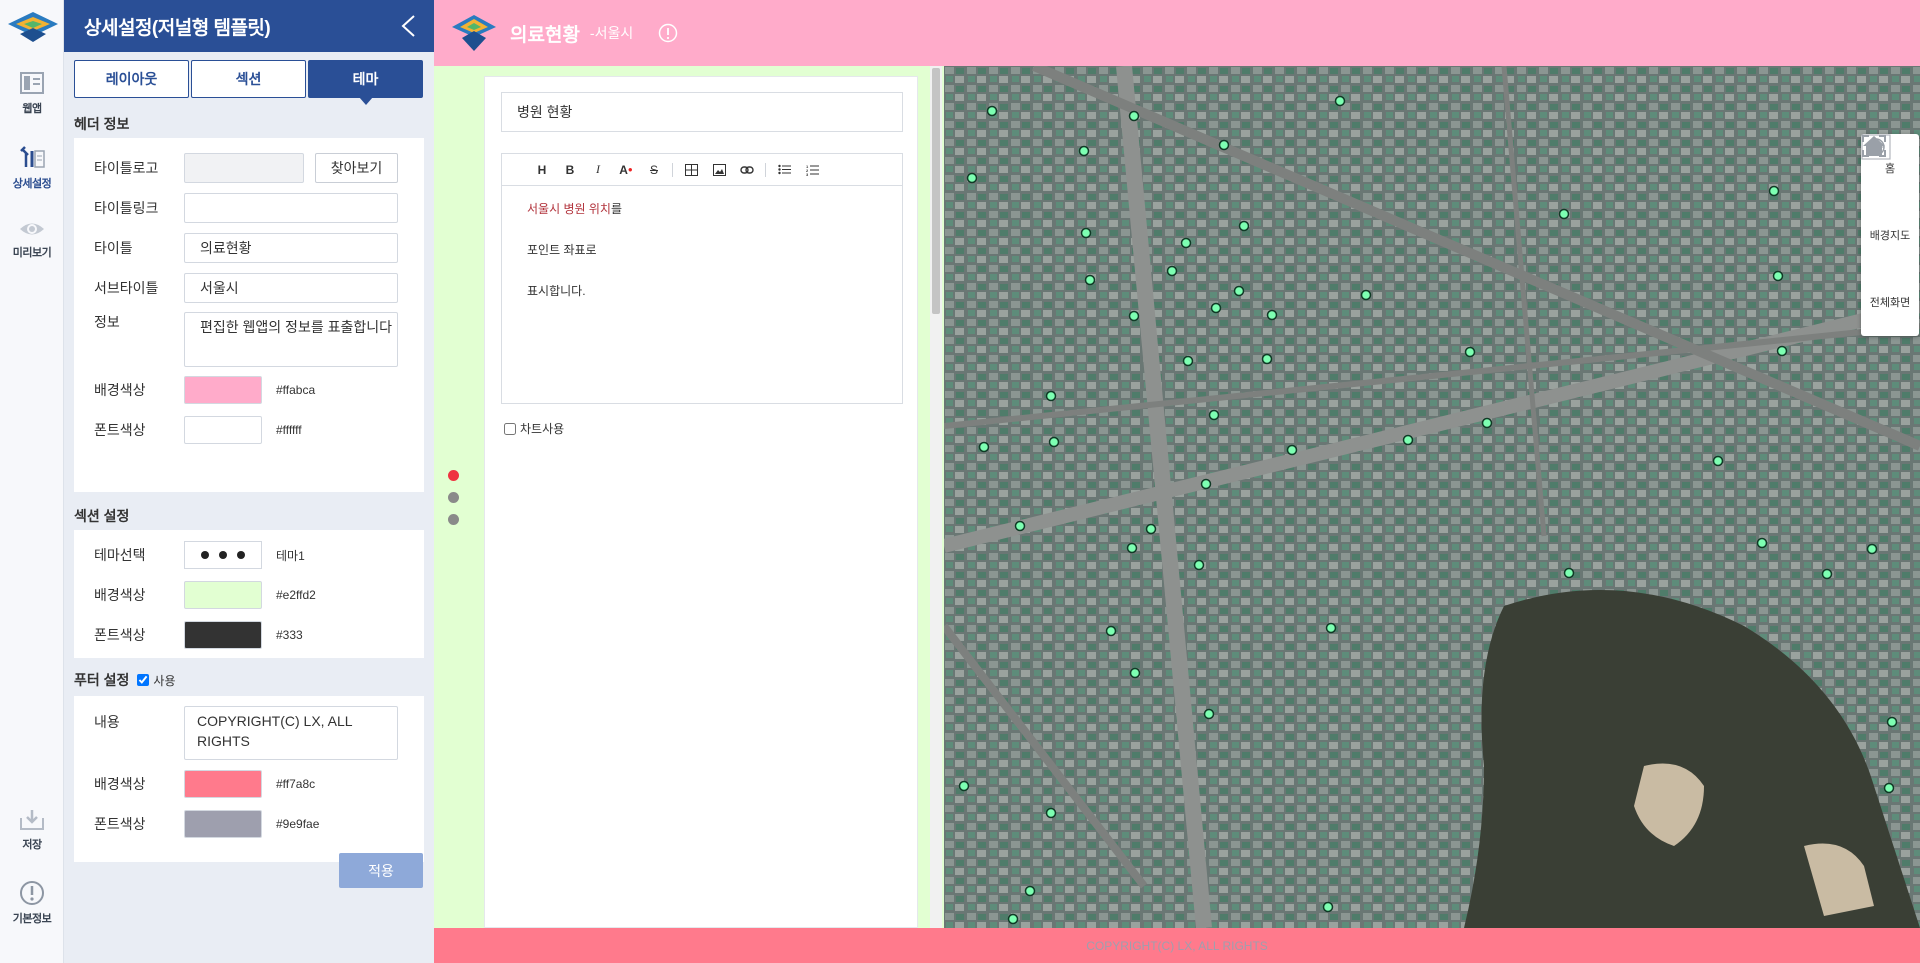  Describe the element at coordinates (556, 291) in the screenshot. I see `editor-line-3: 표시합니다.` at that location.